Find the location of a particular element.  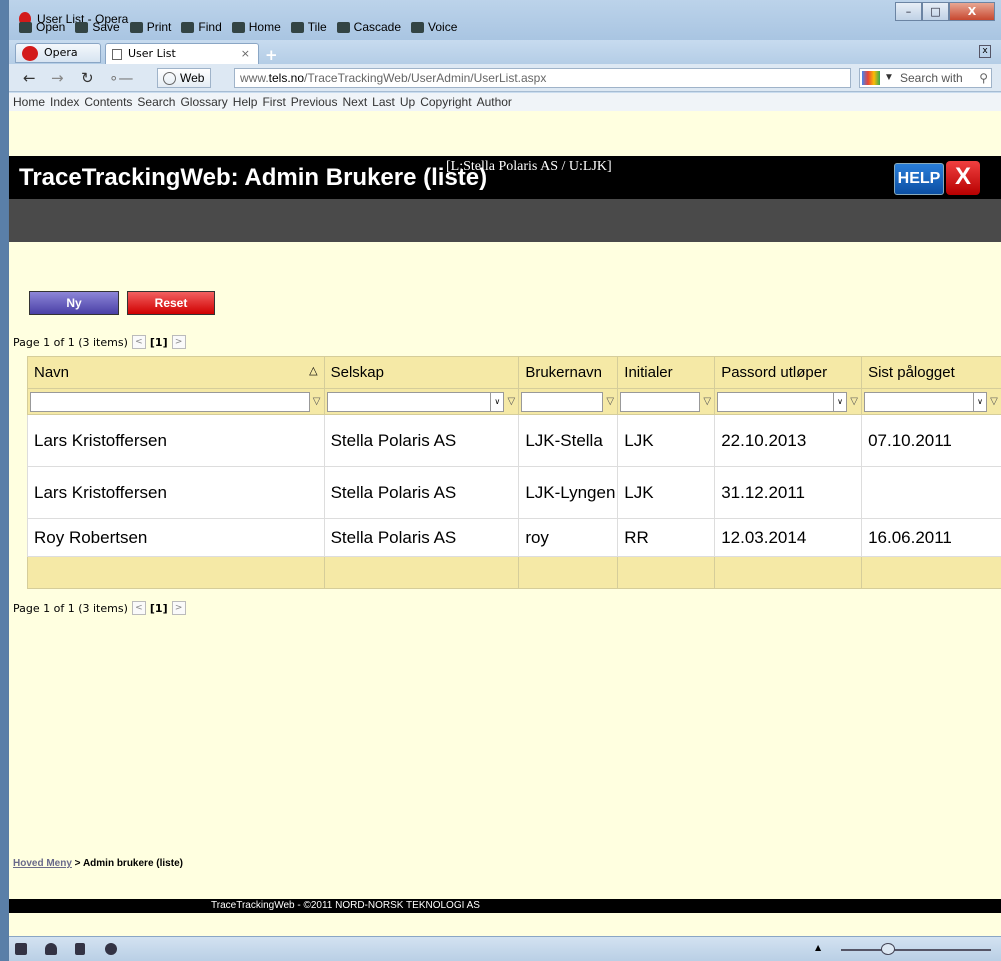

toolbar-tile-button: Tile is located at coordinates (308, 27).